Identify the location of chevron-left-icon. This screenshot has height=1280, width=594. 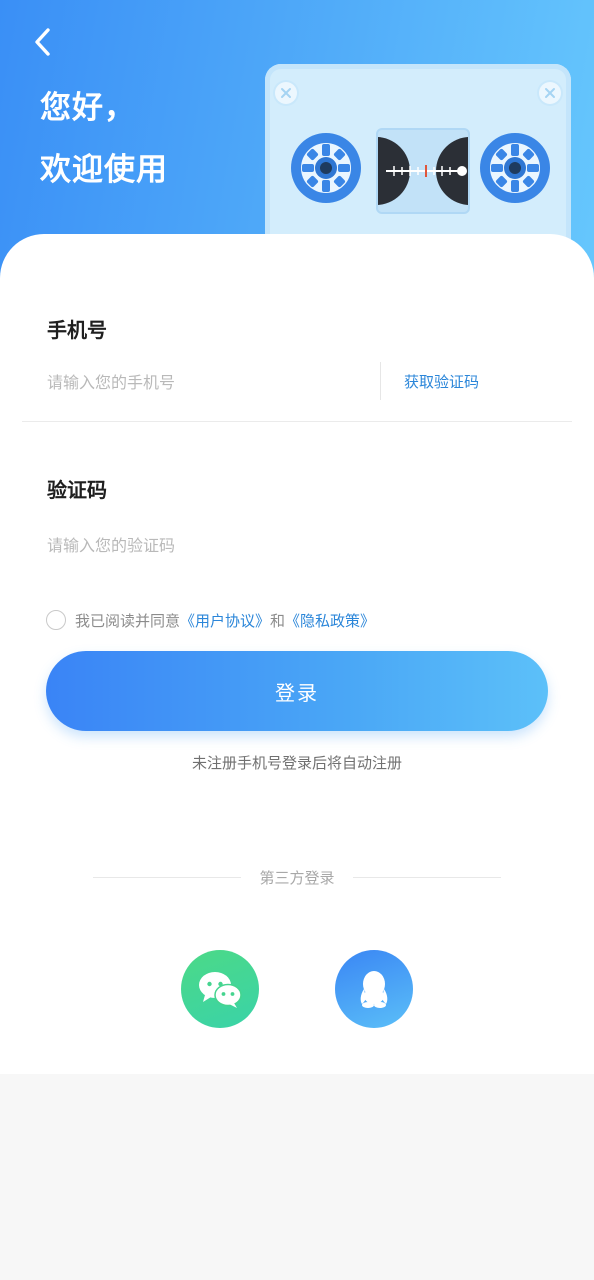
(42, 42).